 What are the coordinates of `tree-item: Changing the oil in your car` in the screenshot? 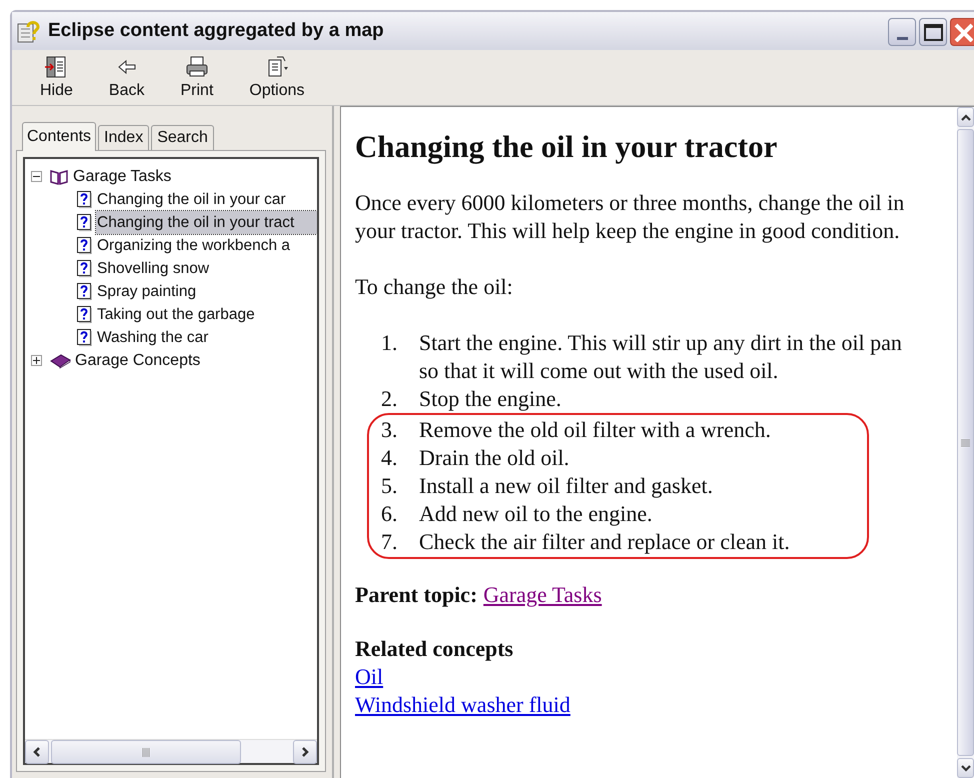 It's located at (191, 200).